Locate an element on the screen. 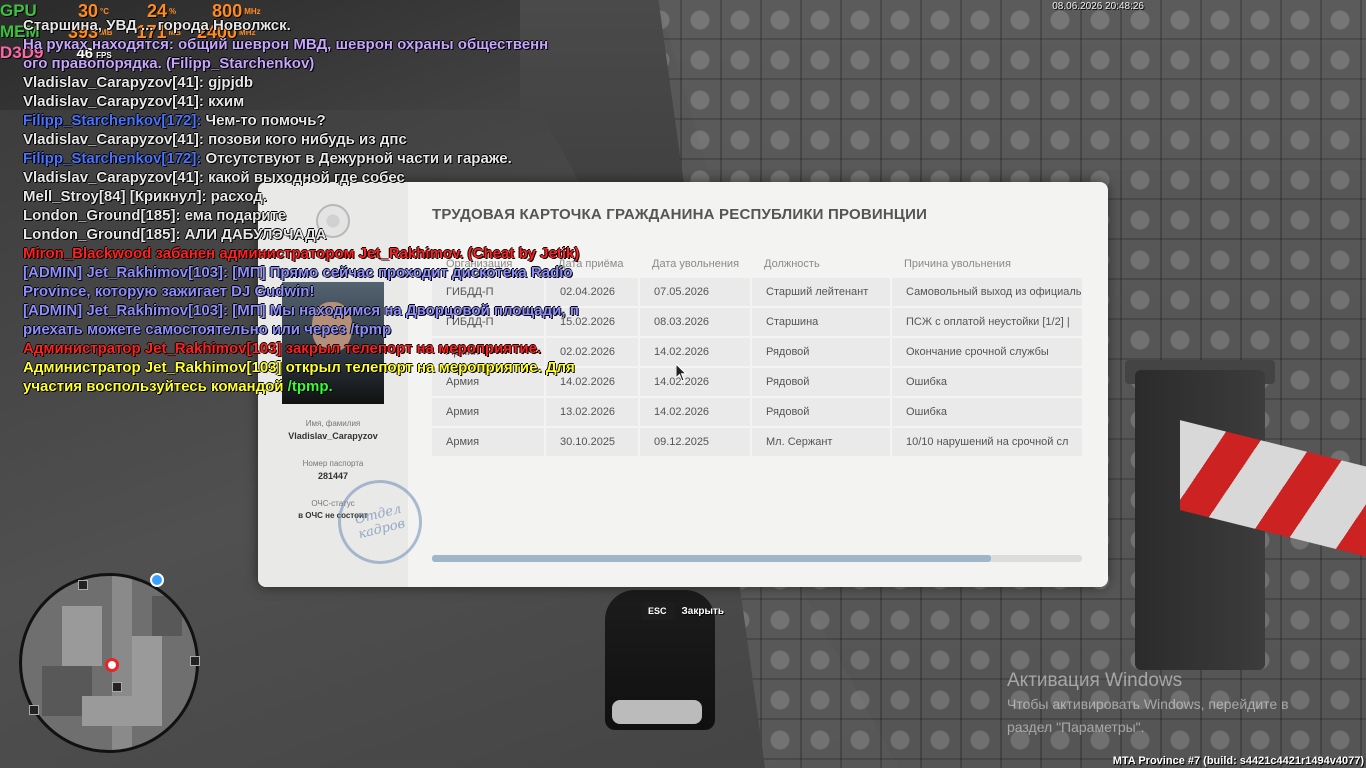  chat-segment: London_Ground[185]: ема подарите is located at coordinates (155, 215).